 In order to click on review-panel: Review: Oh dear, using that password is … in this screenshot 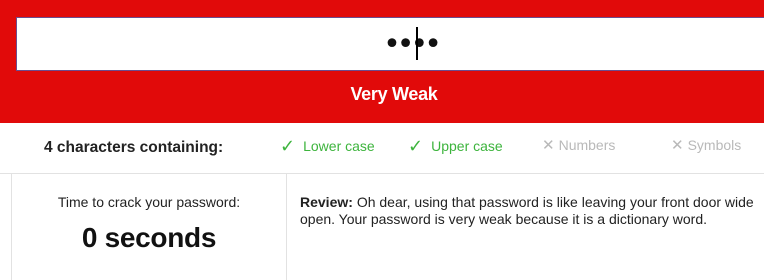, I will do `click(527, 211)`.